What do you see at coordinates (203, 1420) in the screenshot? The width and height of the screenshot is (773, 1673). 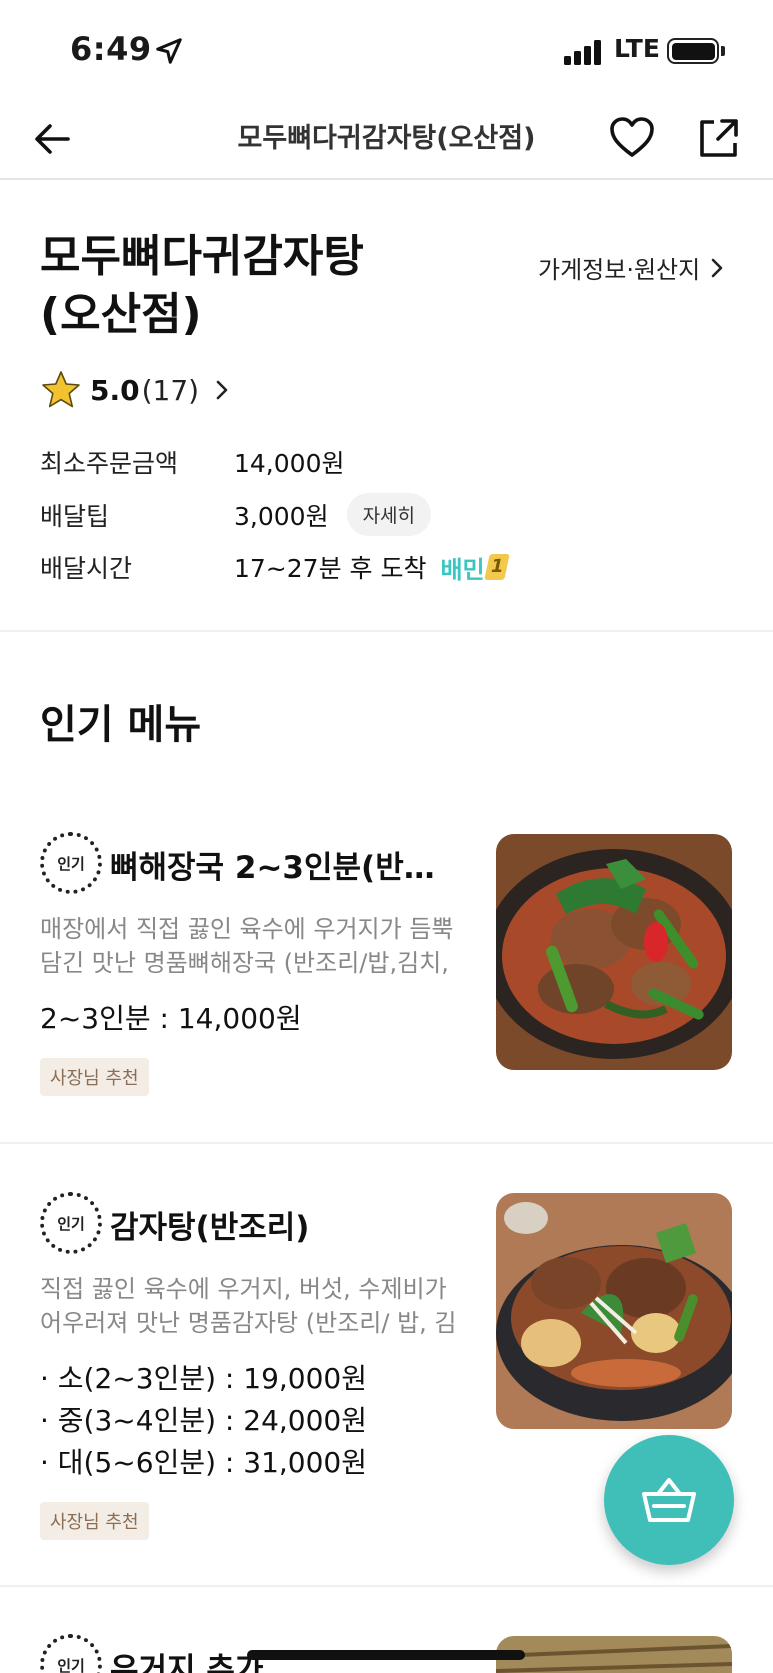 I see `price-line: · 중(3~4인분) : 24,000원` at bounding box center [203, 1420].